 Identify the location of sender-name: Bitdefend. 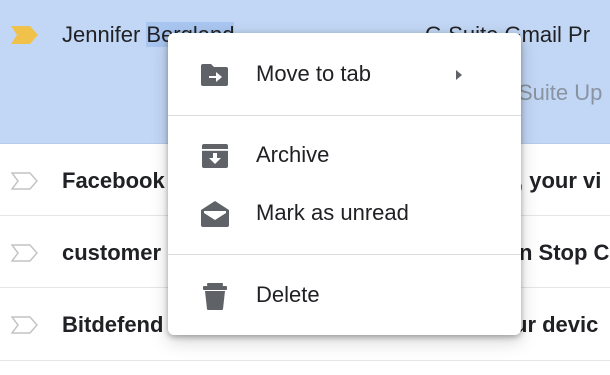
(113, 324).